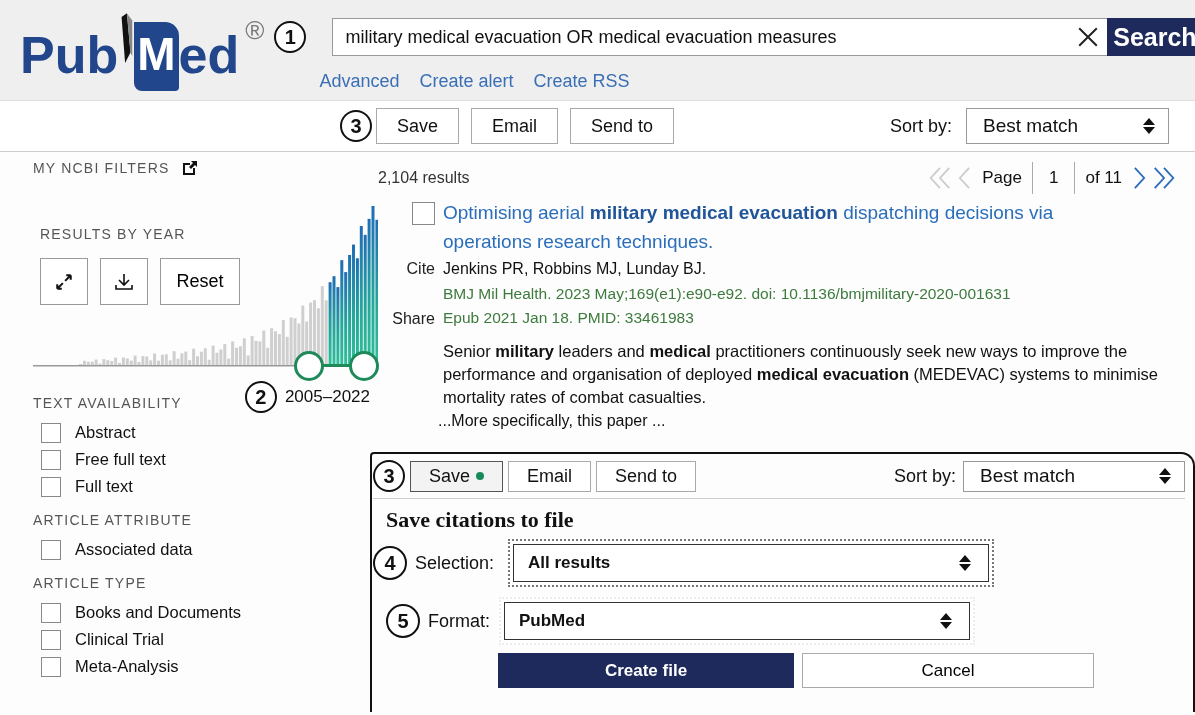 This screenshot has width=1195, height=715. What do you see at coordinates (260, 397) in the screenshot?
I see `callout-number: 2` at bounding box center [260, 397].